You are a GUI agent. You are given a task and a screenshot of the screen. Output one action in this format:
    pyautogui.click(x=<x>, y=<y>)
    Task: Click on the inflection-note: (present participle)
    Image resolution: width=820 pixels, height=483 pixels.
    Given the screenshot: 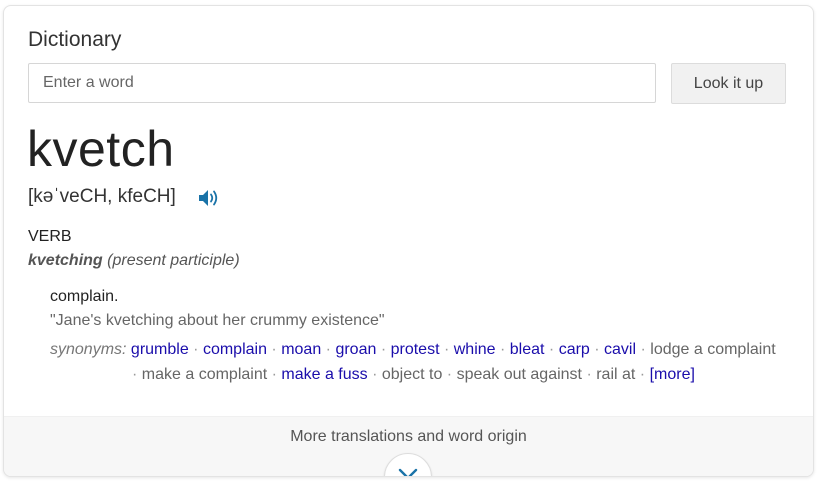 What is the action you would take?
    pyautogui.click(x=173, y=260)
    